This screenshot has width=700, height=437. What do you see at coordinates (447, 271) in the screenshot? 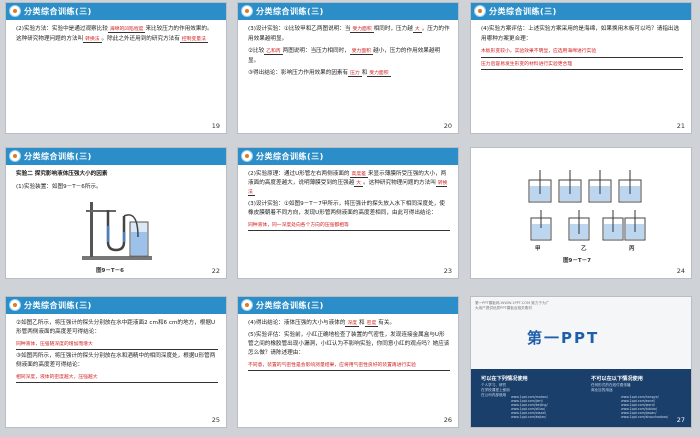
I see `slide-number: 23` at bounding box center [447, 271].